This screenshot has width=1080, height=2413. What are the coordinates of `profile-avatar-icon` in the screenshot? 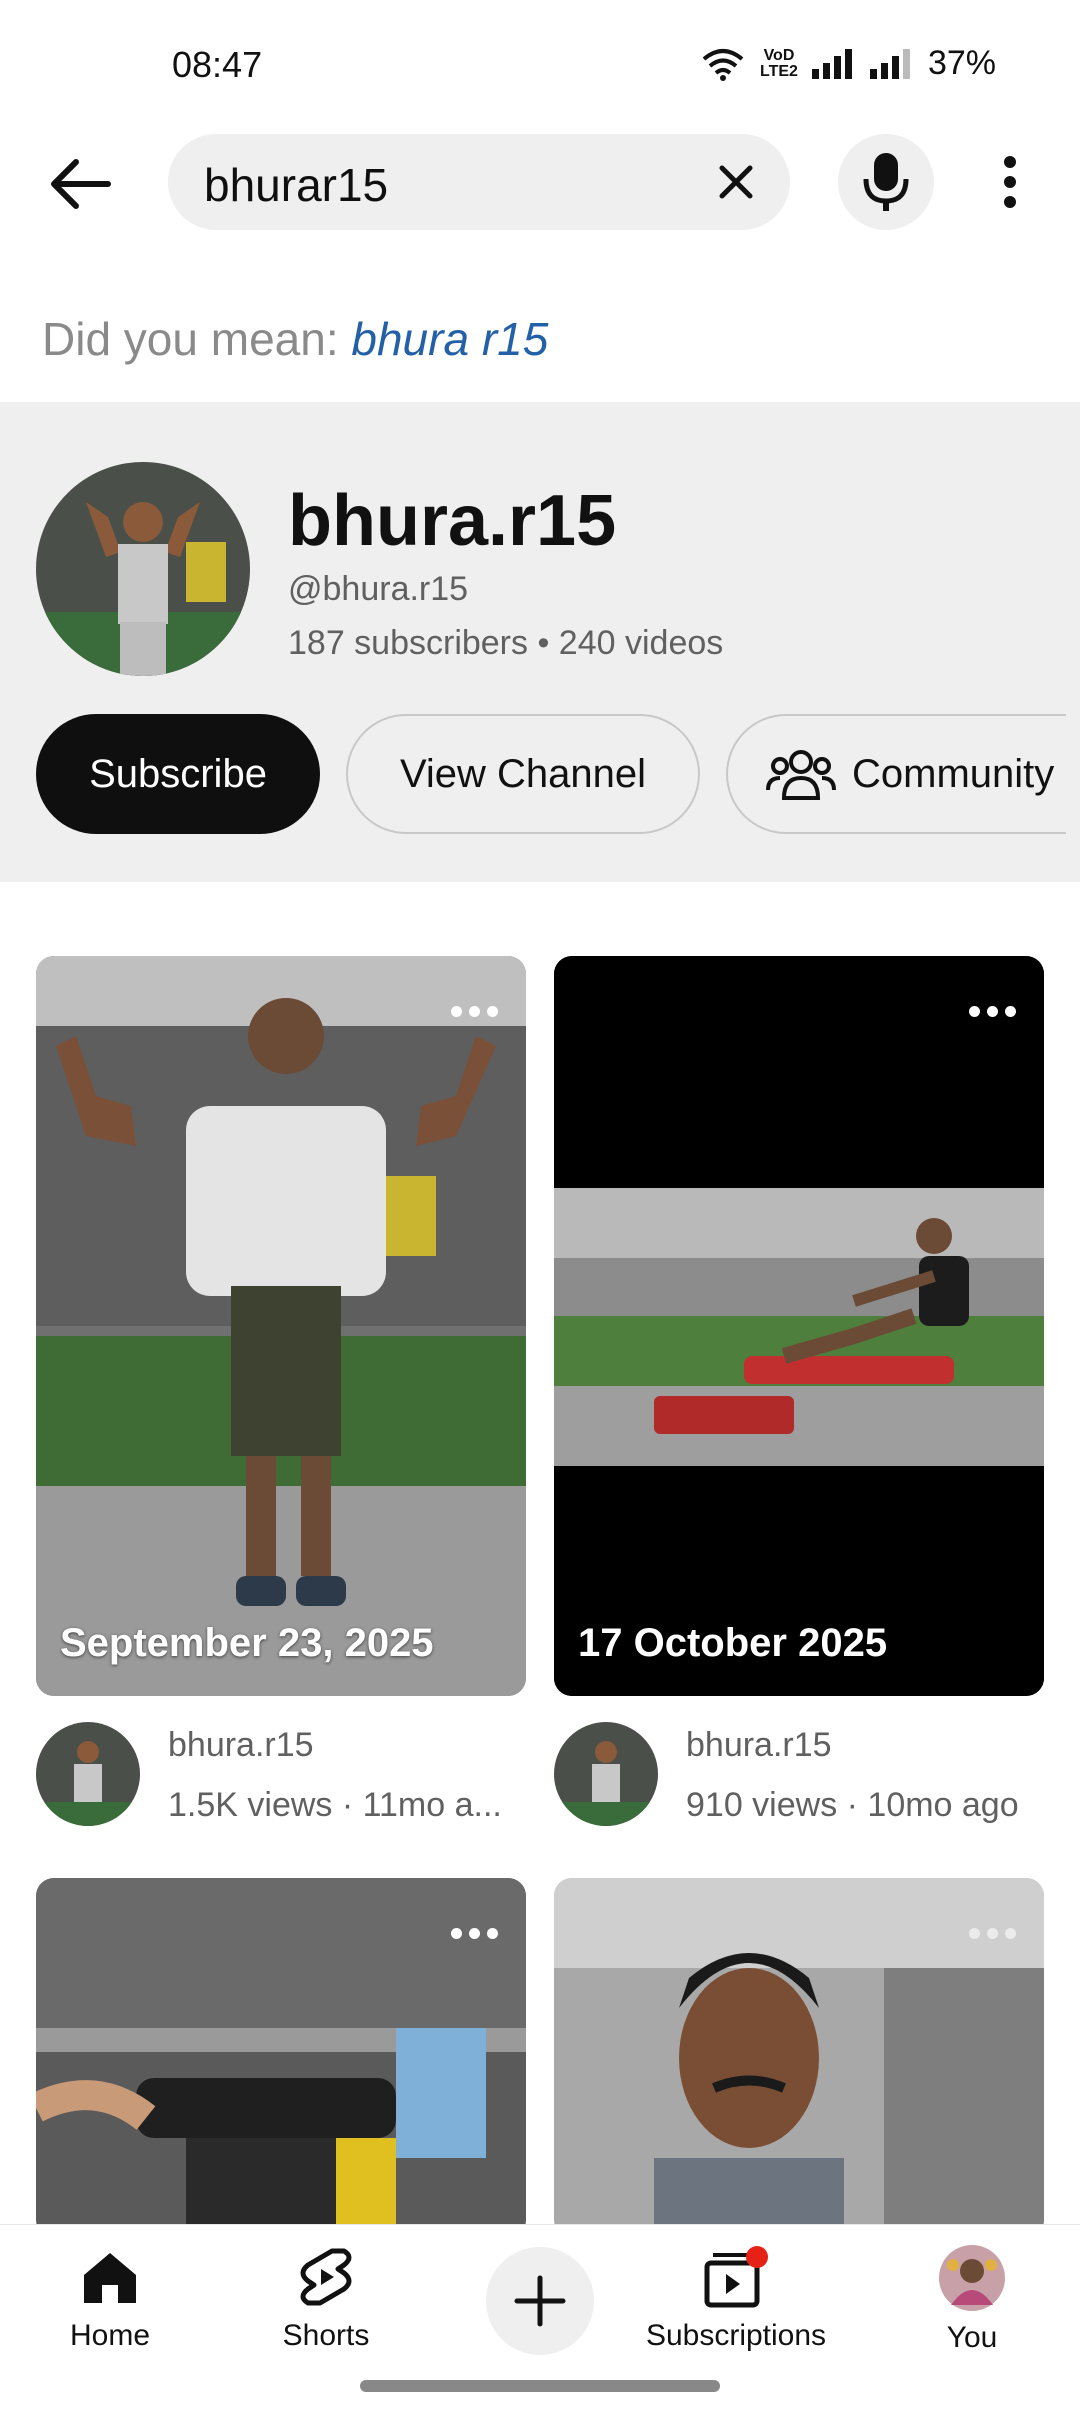 It's located at (972, 2278).